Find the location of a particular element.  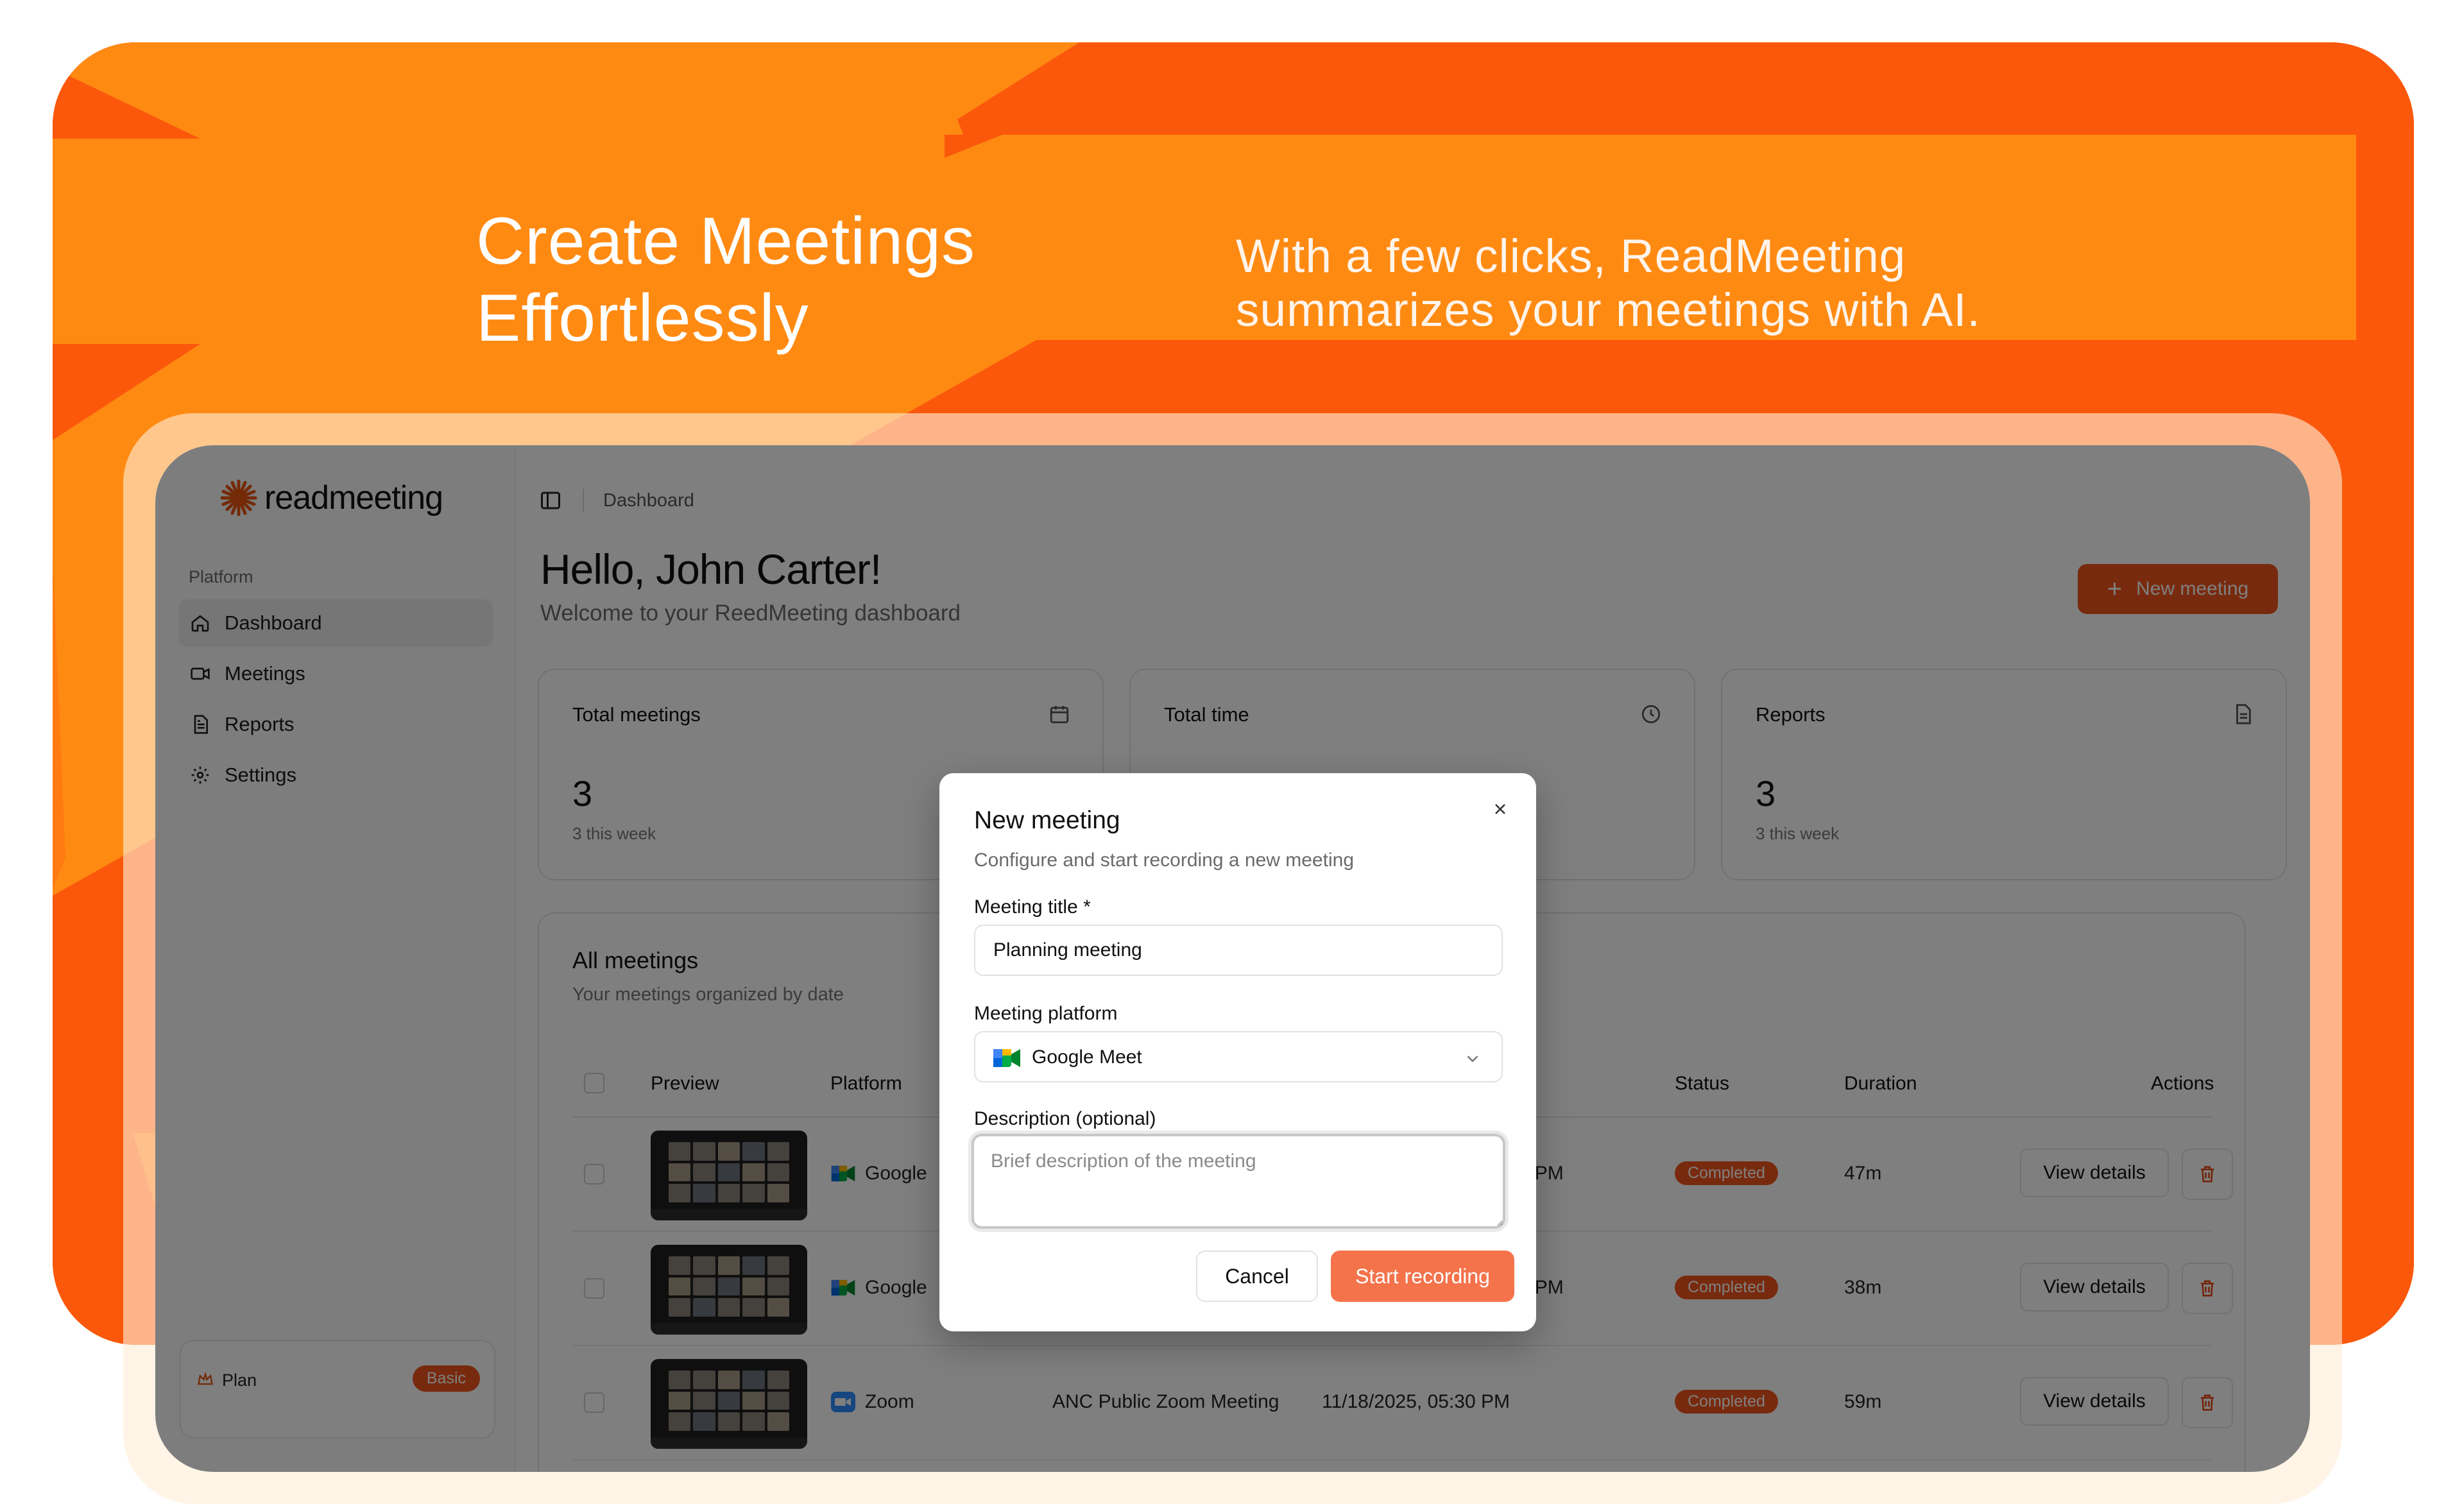

meeting-platform-label: Meeting platform is located at coordinates (1046, 1014).